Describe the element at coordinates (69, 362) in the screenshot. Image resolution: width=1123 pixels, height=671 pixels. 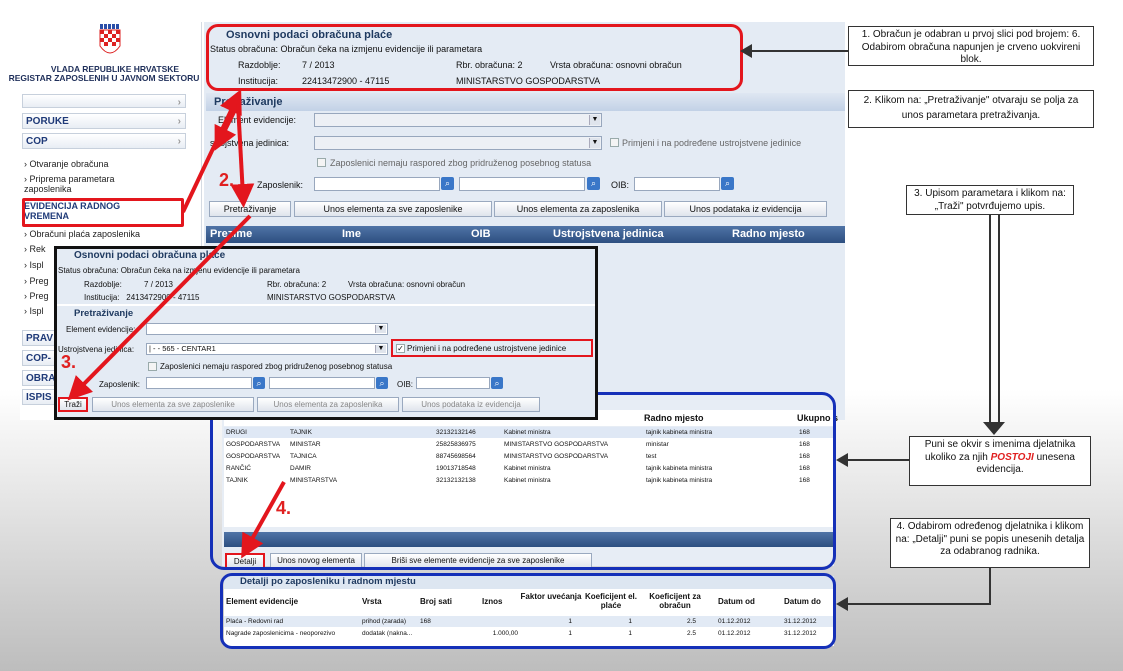
I see `step-3-label: 3.` at that location.